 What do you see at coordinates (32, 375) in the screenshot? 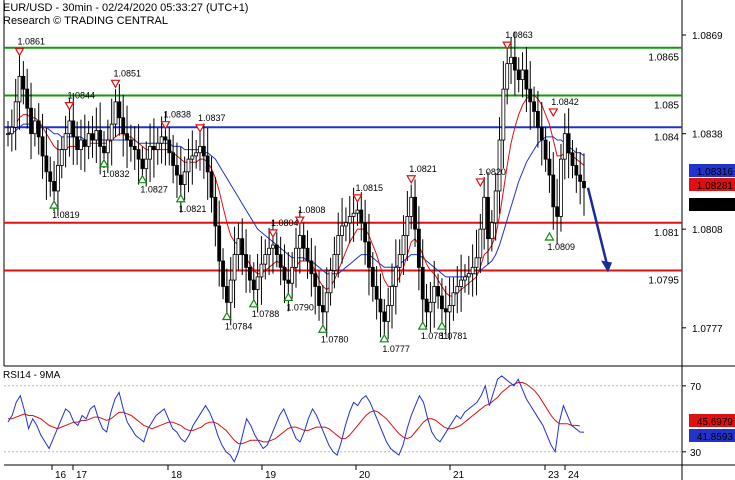
I see `rsi-title: RSI14 - 9MA` at bounding box center [32, 375].